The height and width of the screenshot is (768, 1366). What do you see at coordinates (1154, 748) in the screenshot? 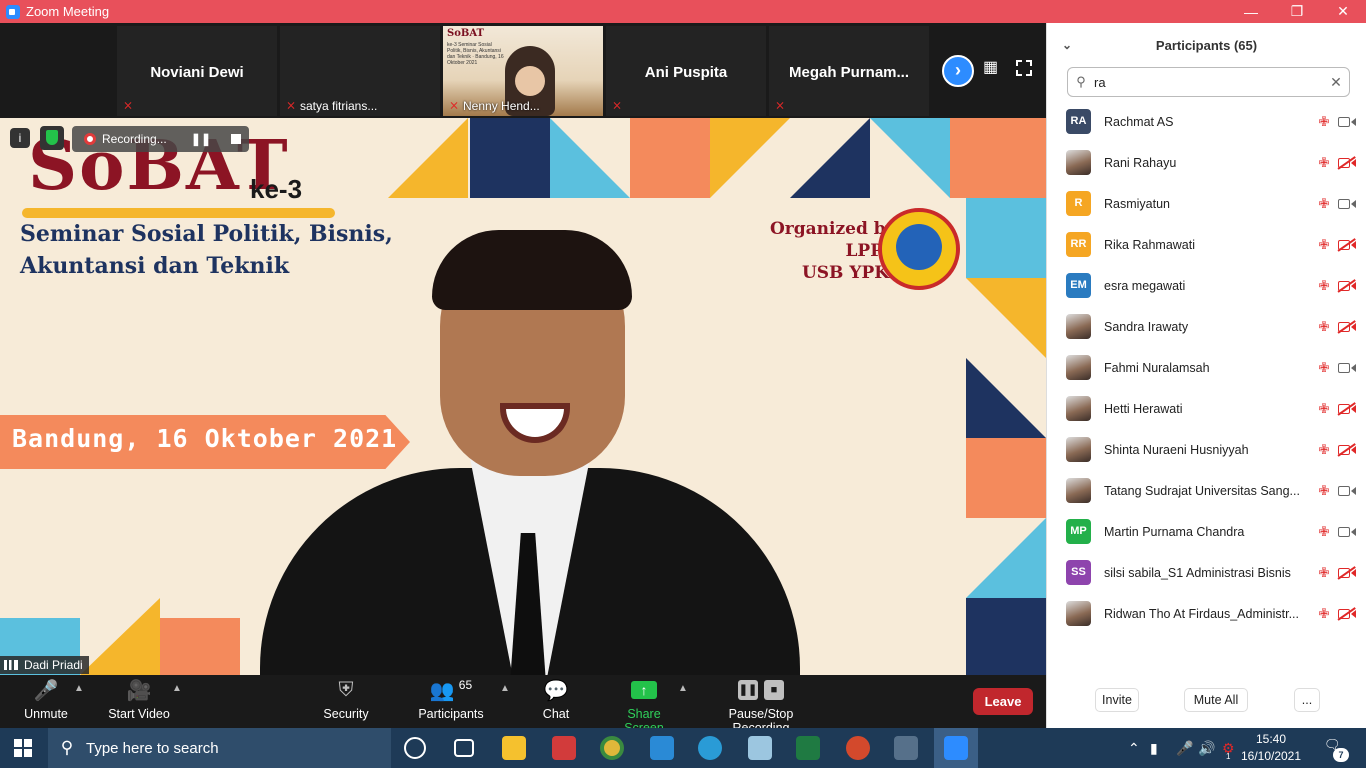
I see `network-icon: ▮` at bounding box center [1154, 748].